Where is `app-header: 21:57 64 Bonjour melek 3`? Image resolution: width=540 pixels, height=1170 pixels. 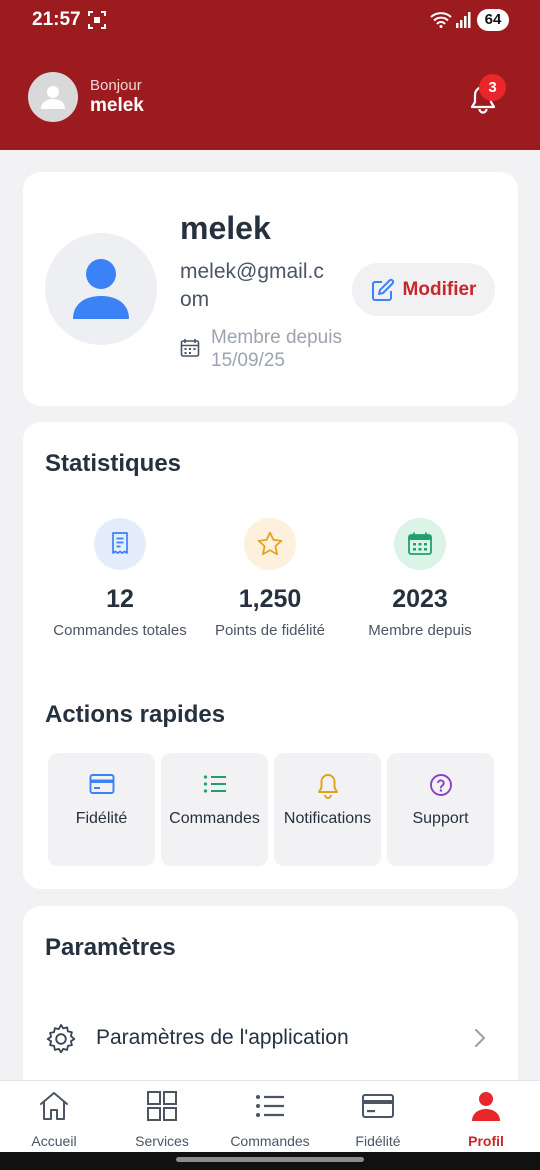 app-header: 21:57 64 Bonjour melek 3 is located at coordinates (270, 75).